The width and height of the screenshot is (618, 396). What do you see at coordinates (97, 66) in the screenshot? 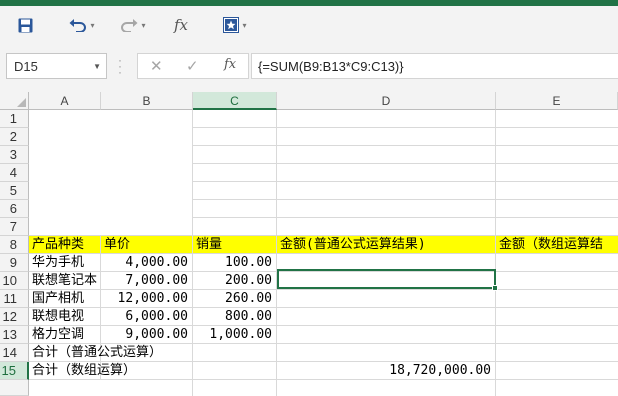
I see `chevron-down-icon: ▼` at bounding box center [97, 66].